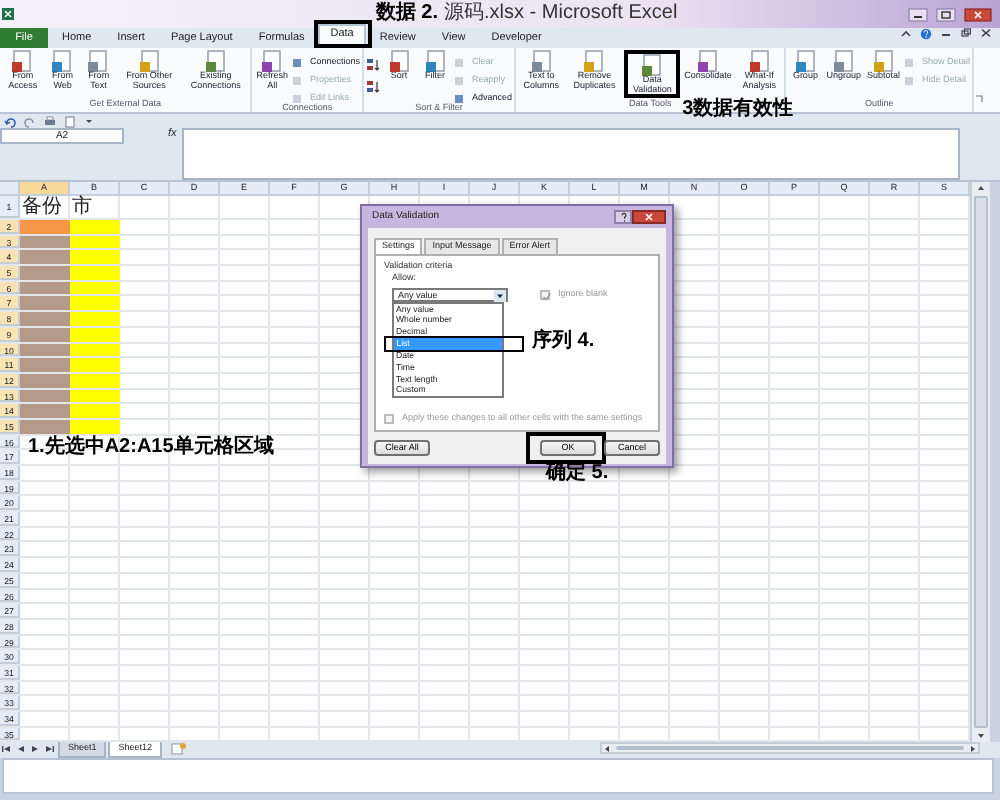 The image size is (1000, 800). Describe the element at coordinates (500, 295) in the screenshot. I see `dropdown-arrow-icon` at that location.